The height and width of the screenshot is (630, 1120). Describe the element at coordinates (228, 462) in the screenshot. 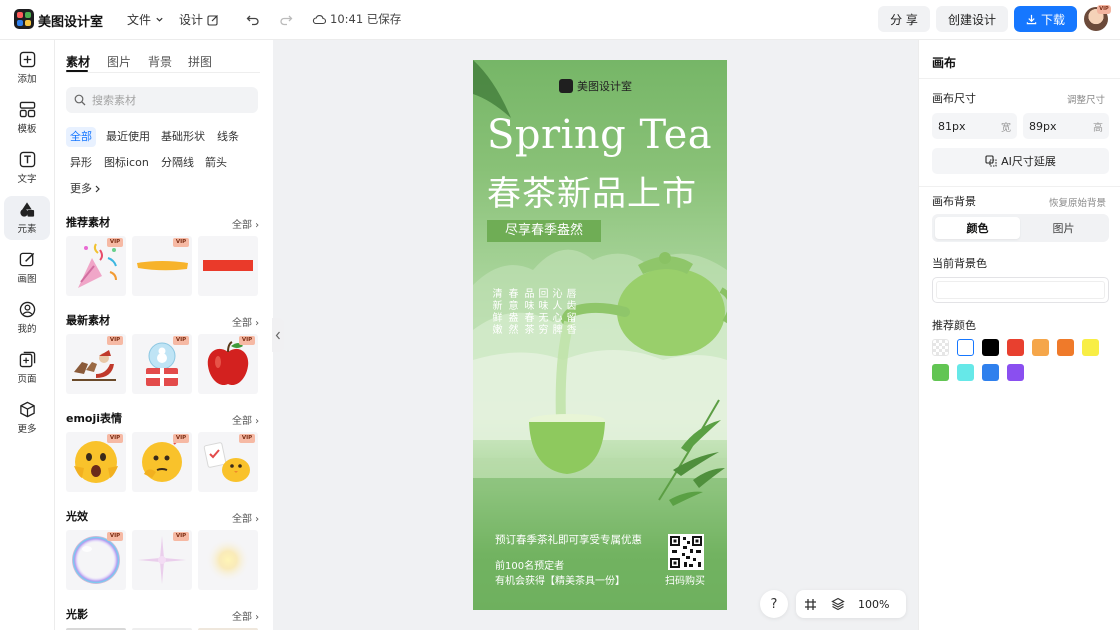

I see `asset-checklist-chick: VIP` at that location.